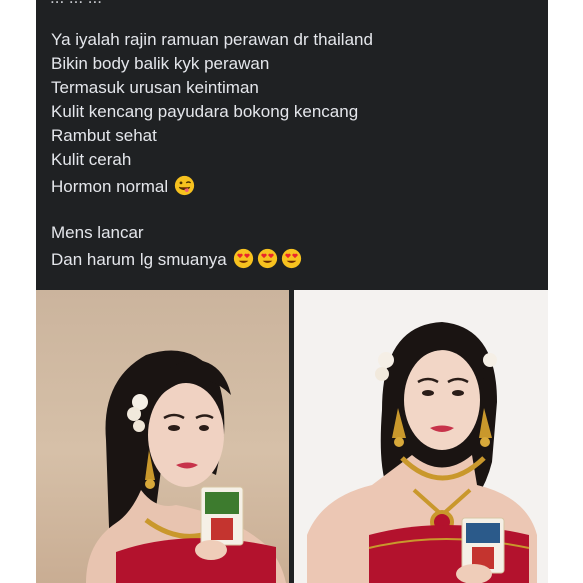 This screenshot has width=583, height=583. I want to click on post-line-9-text: Dan harum lg smuanya, so click(139, 259).